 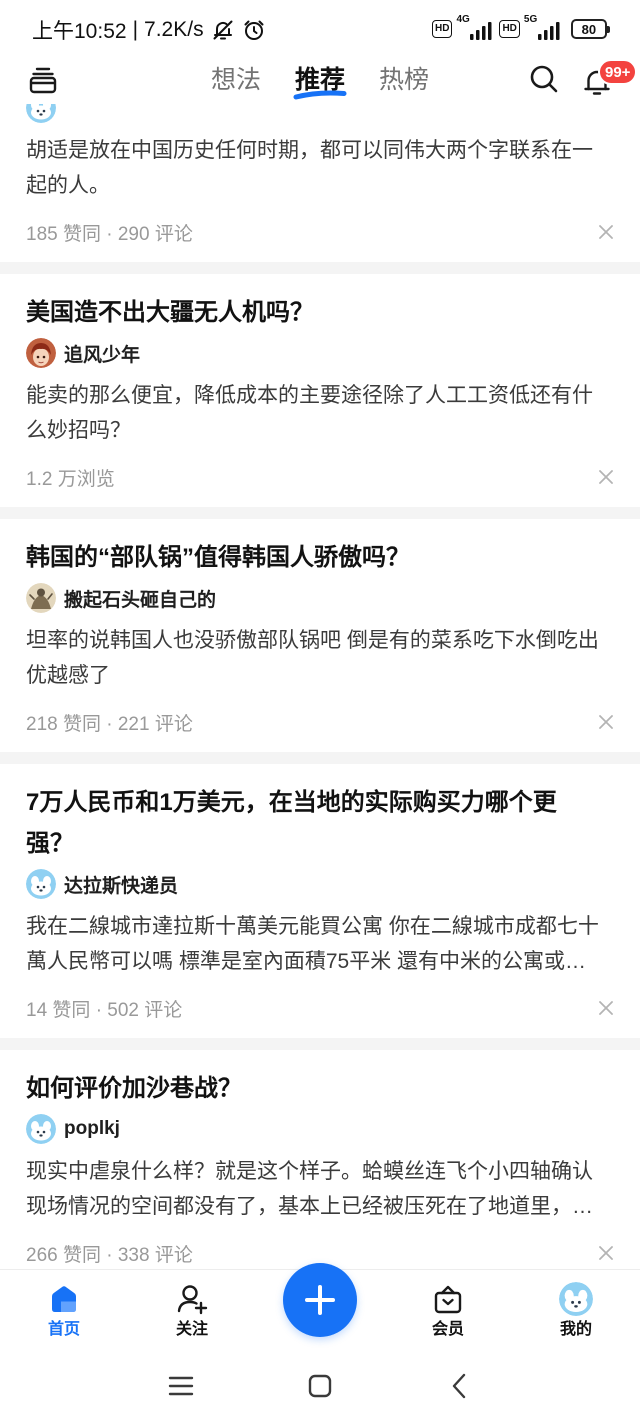 I want to click on question-title: 7万人民币和1万美元，在当地的实际购买力哪个更强？, so click(x=301, y=823).